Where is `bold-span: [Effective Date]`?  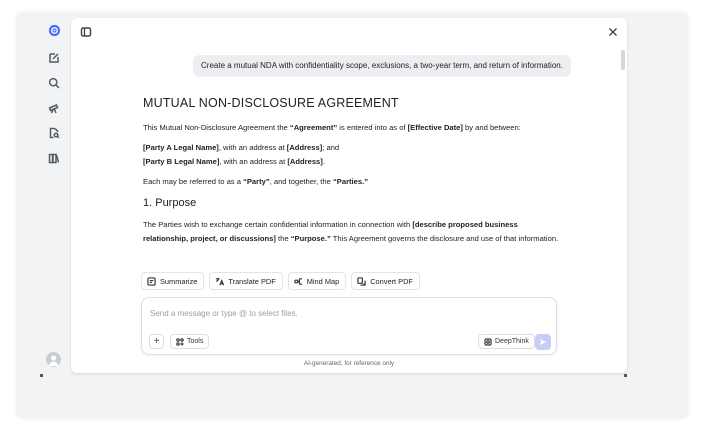 bold-span: [Effective Date] is located at coordinates (435, 127).